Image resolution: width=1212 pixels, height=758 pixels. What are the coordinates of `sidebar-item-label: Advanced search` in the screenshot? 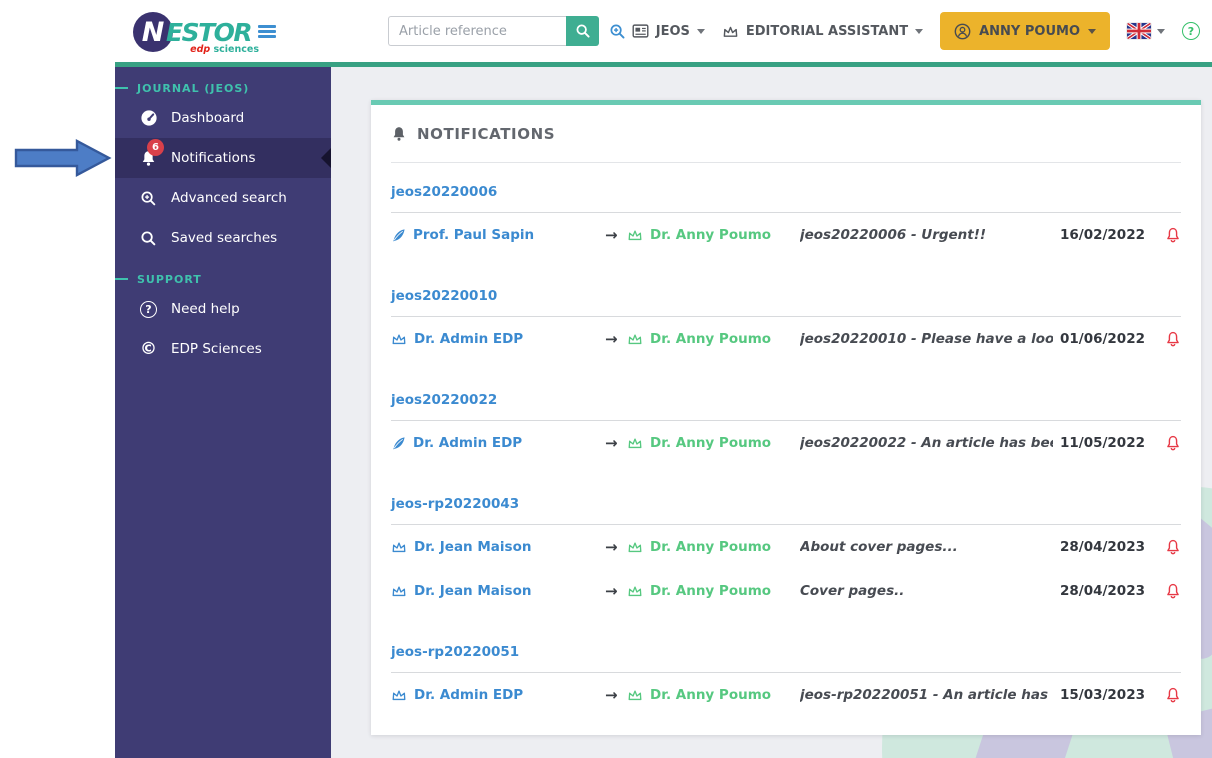 It's located at (229, 198).